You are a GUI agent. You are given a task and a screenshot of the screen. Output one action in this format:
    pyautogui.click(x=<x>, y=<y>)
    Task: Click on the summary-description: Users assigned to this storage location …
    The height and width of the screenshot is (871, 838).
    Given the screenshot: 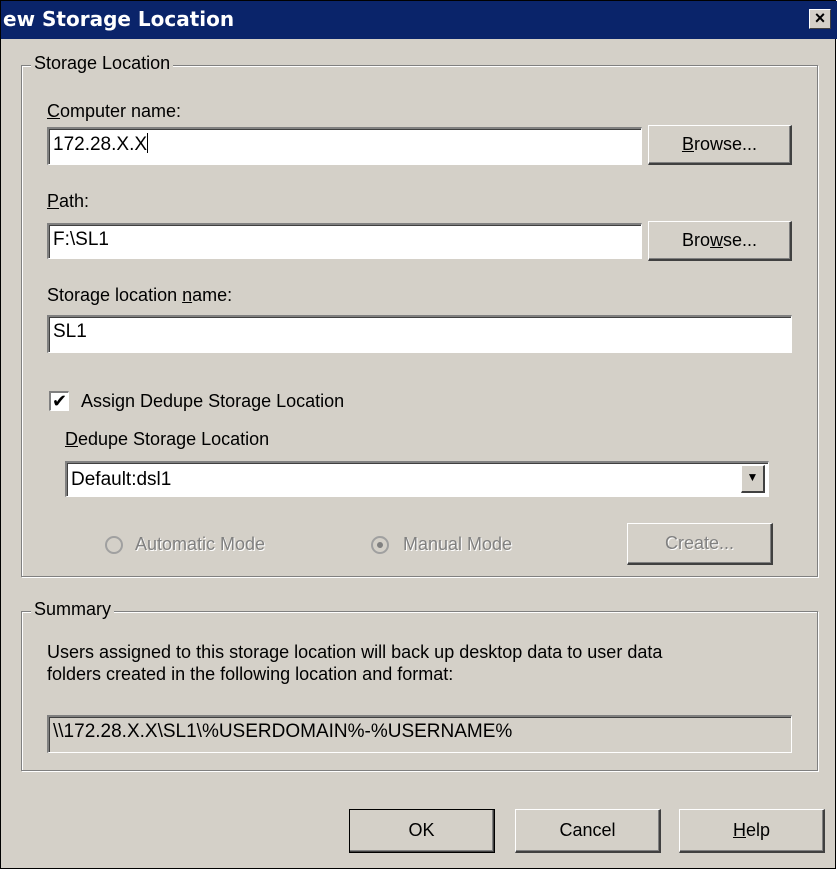 What is the action you would take?
    pyautogui.click(x=354, y=663)
    